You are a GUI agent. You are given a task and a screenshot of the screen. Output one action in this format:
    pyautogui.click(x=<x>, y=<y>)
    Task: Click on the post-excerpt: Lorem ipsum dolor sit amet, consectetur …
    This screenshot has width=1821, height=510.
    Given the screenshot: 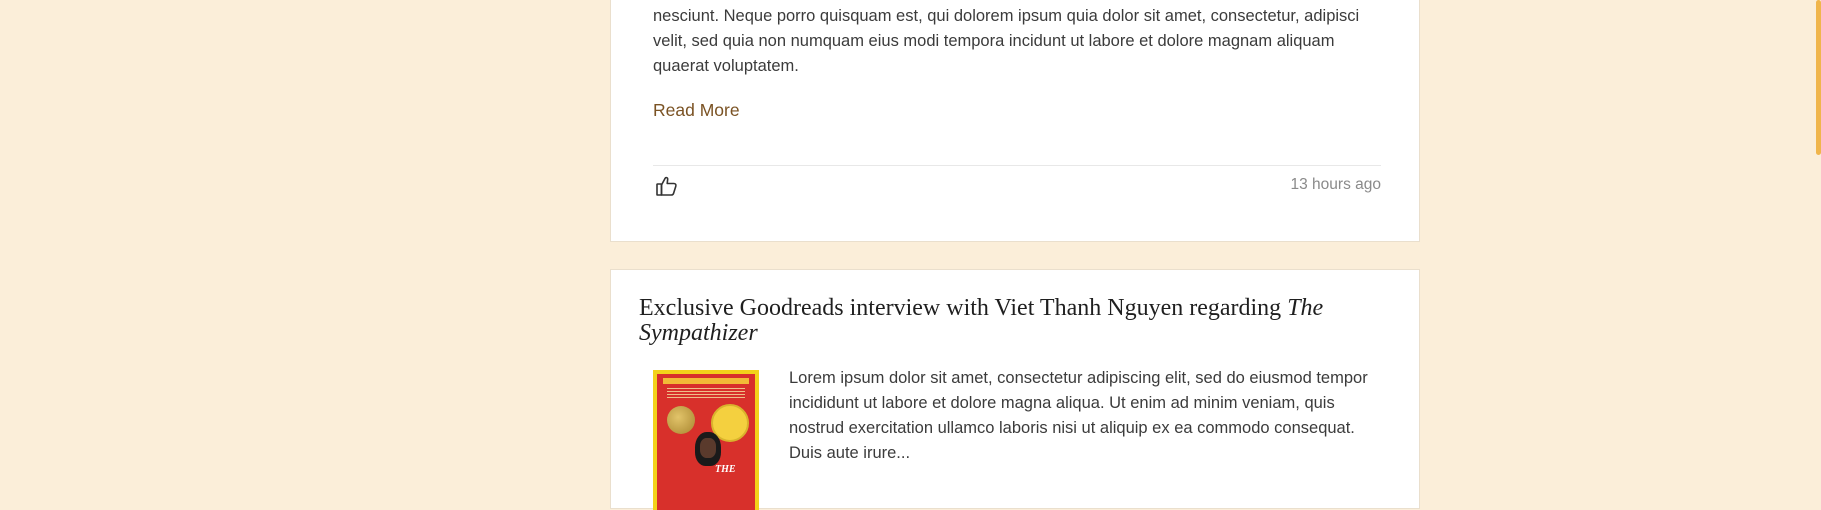 What is the action you would take?
    pyautogui.click(x=1078, y=415)
    